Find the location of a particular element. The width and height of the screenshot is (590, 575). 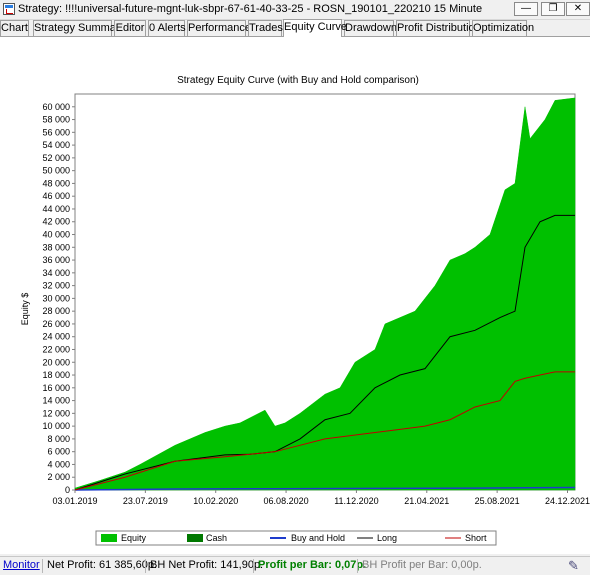

y-tick-label: 30 000 is located at coordinates (56, 298).